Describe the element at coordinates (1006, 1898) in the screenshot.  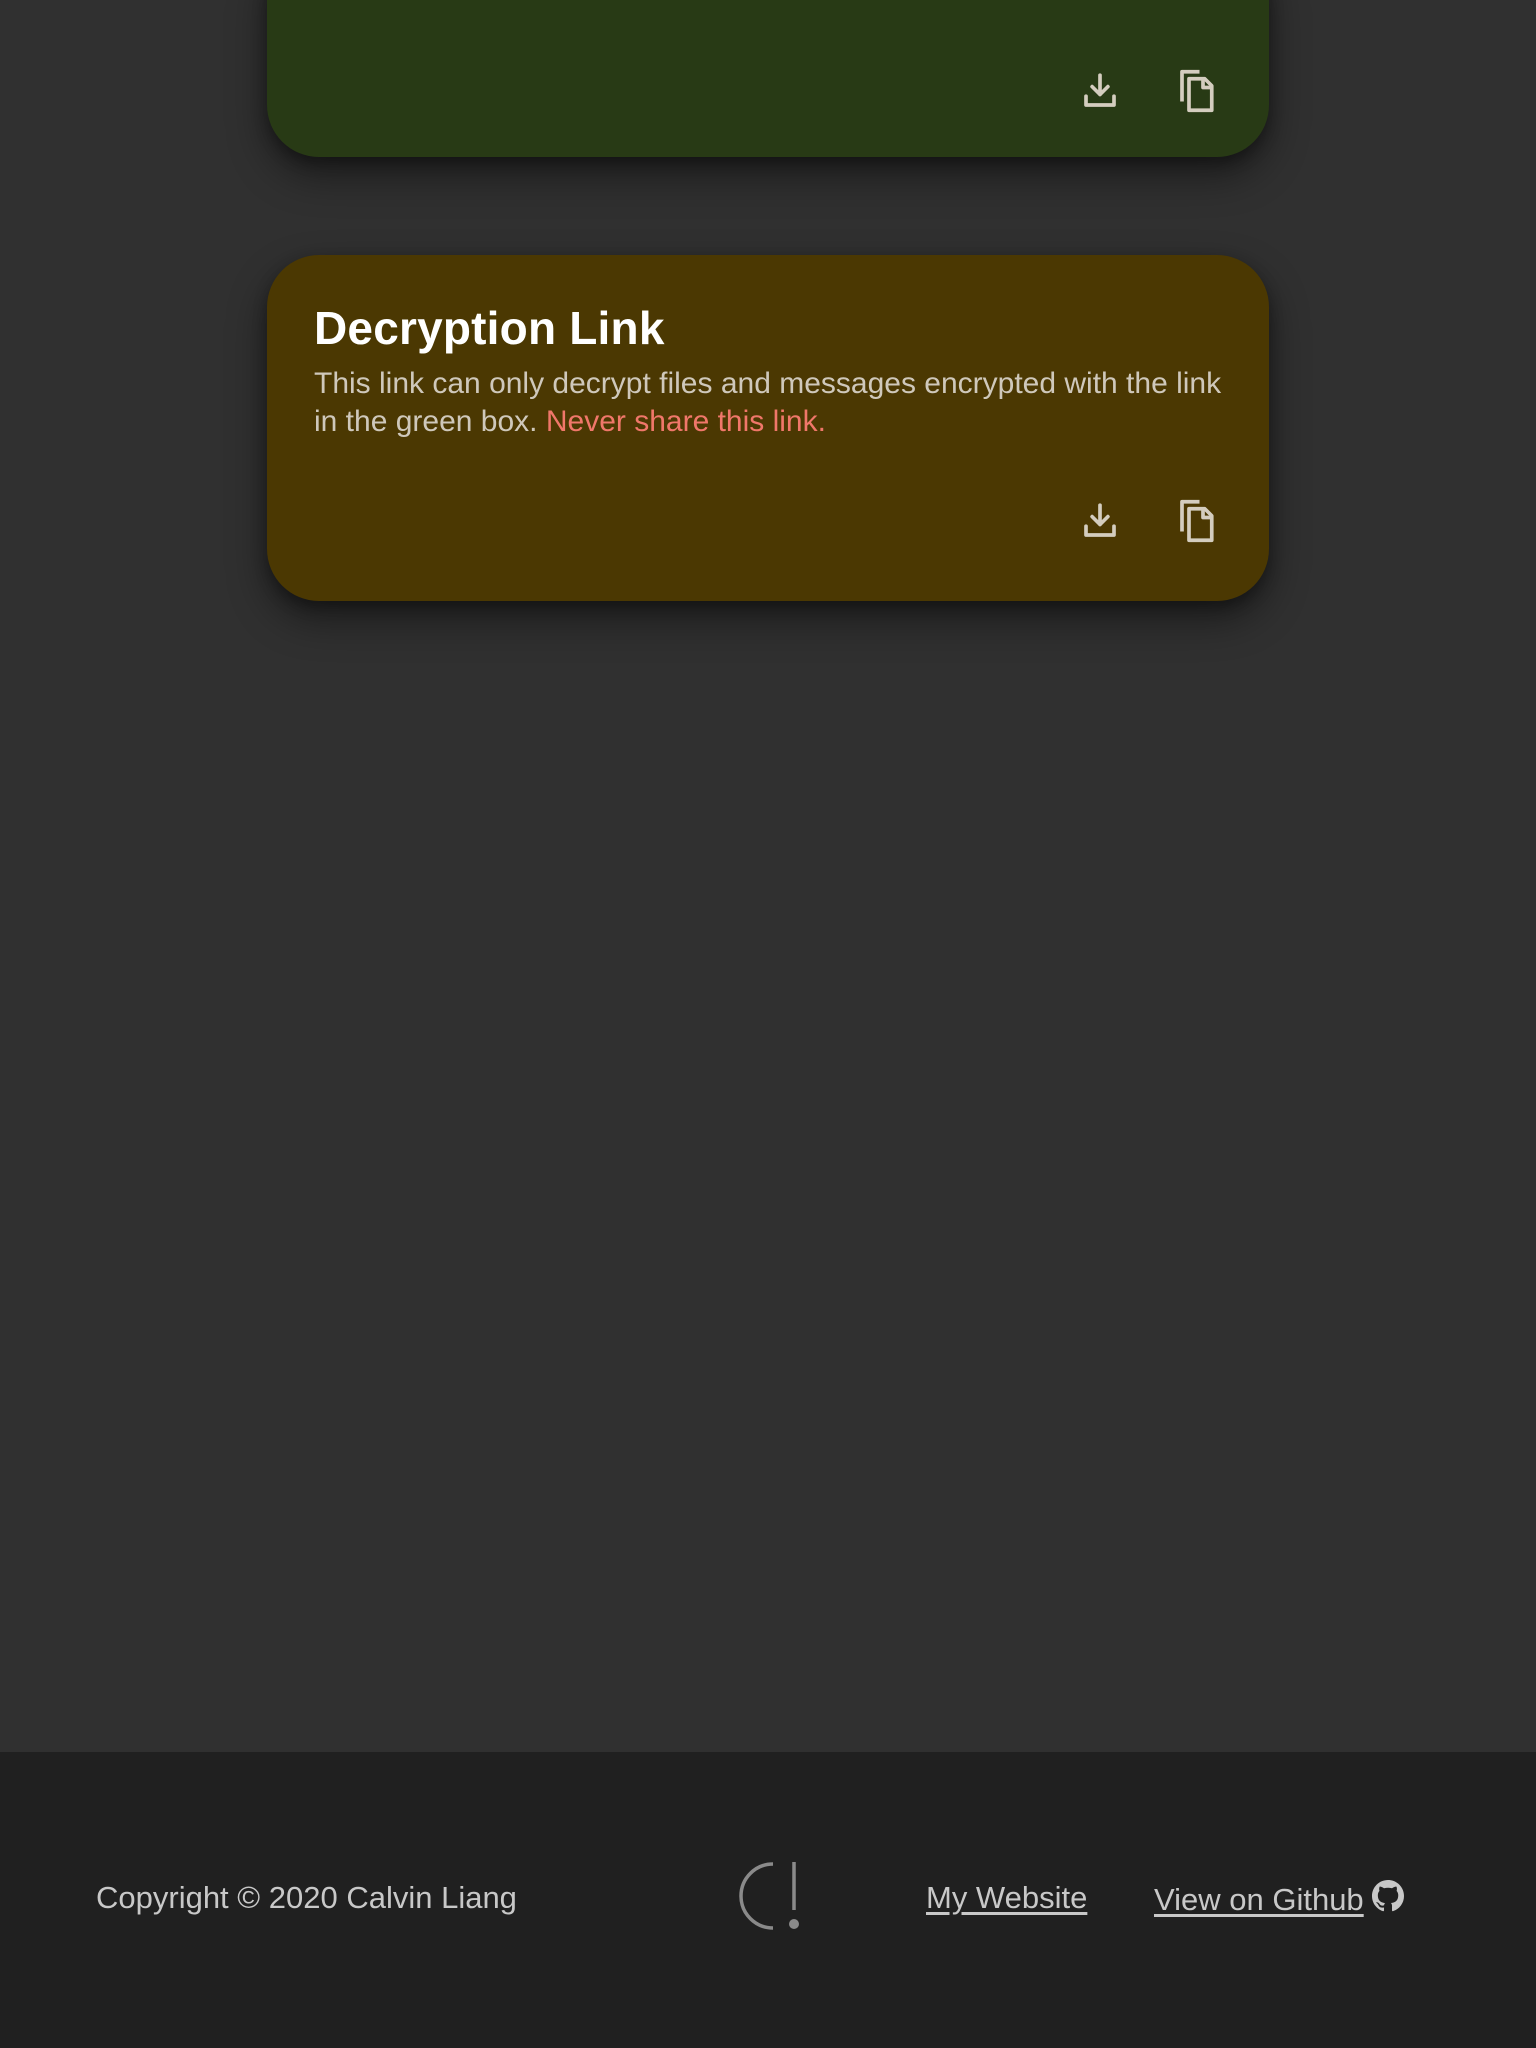
I see `my-website-link: My Website` at that location.